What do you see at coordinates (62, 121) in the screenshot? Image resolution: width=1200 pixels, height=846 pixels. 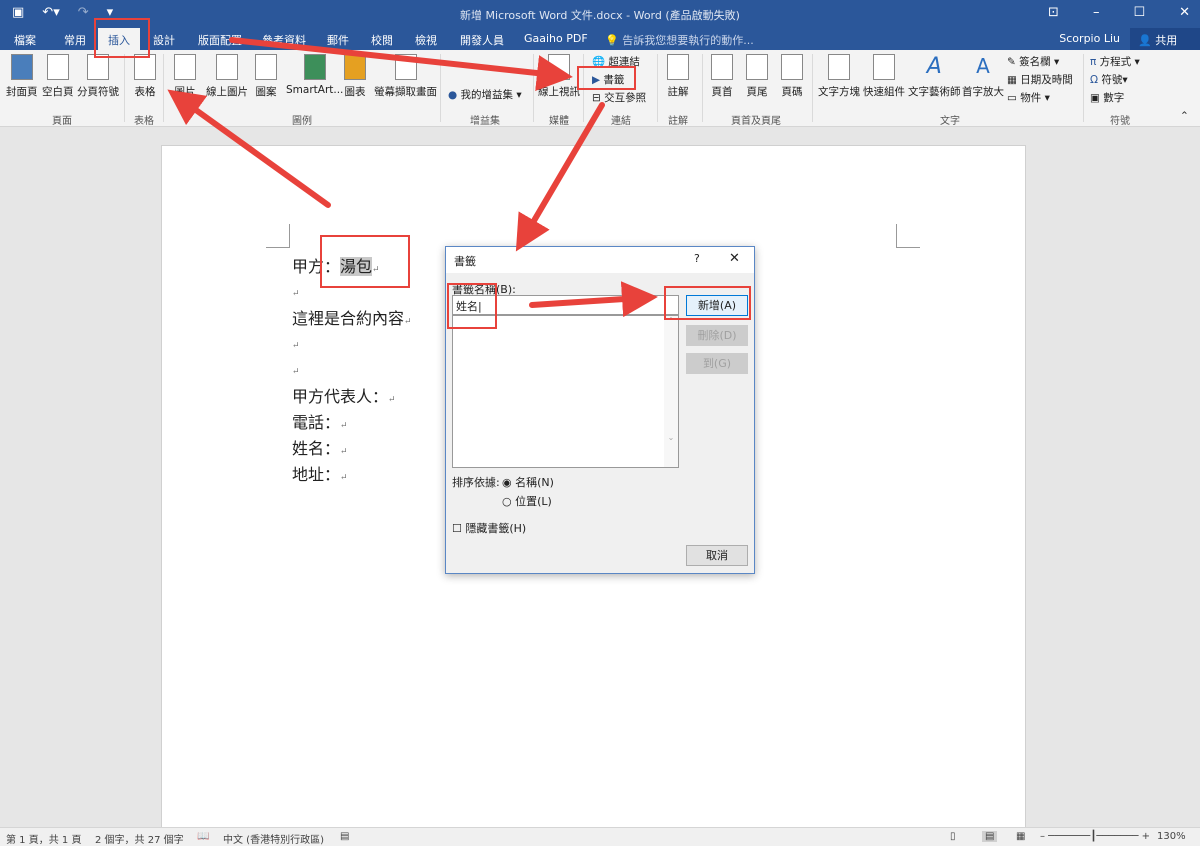 I see `group-pages-label: 頁面` at bounding box center [62, 121].